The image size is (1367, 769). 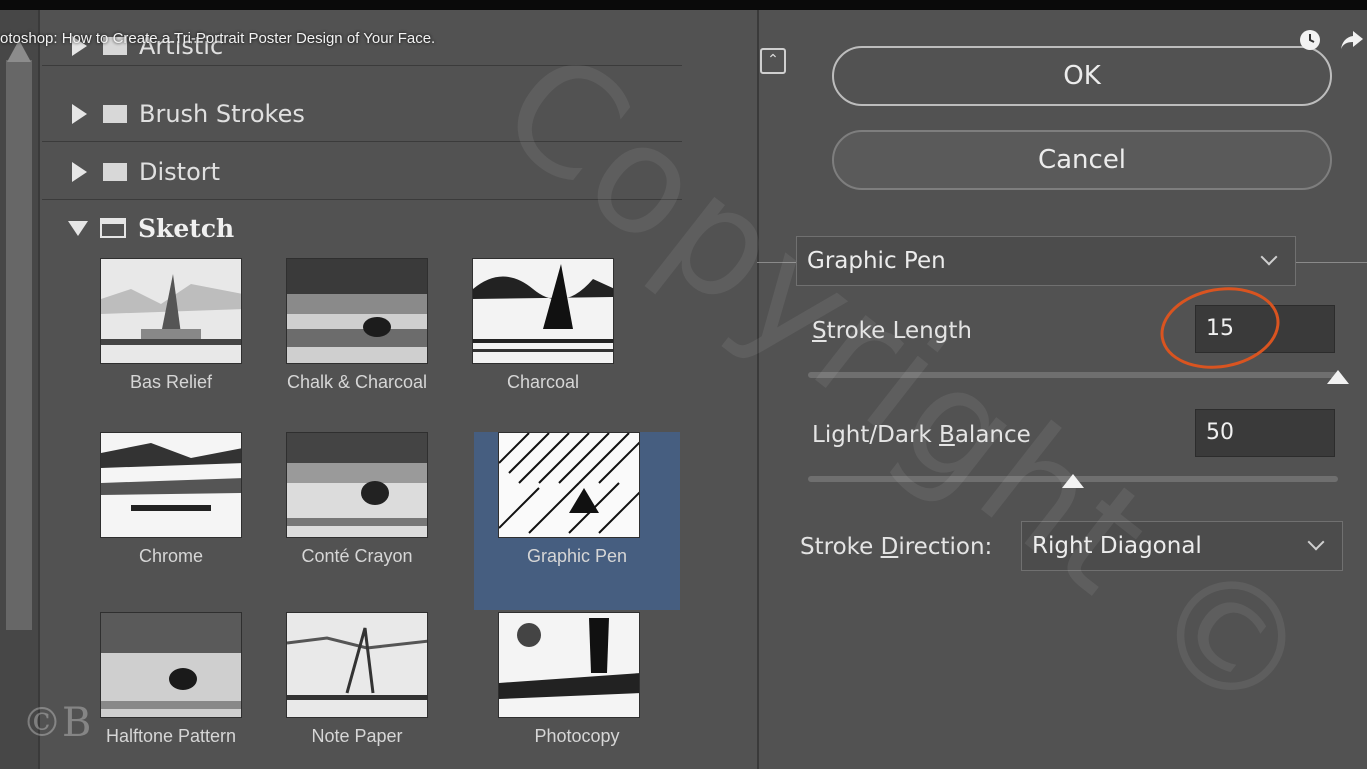 I want to click on category-sketch: Sketch, so click(x=362, y=228).